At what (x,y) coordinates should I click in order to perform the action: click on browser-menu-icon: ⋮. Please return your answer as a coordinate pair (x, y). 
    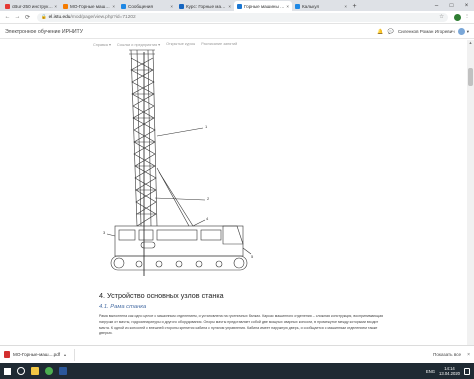
    Looking at the image, I should click on (467, 17).